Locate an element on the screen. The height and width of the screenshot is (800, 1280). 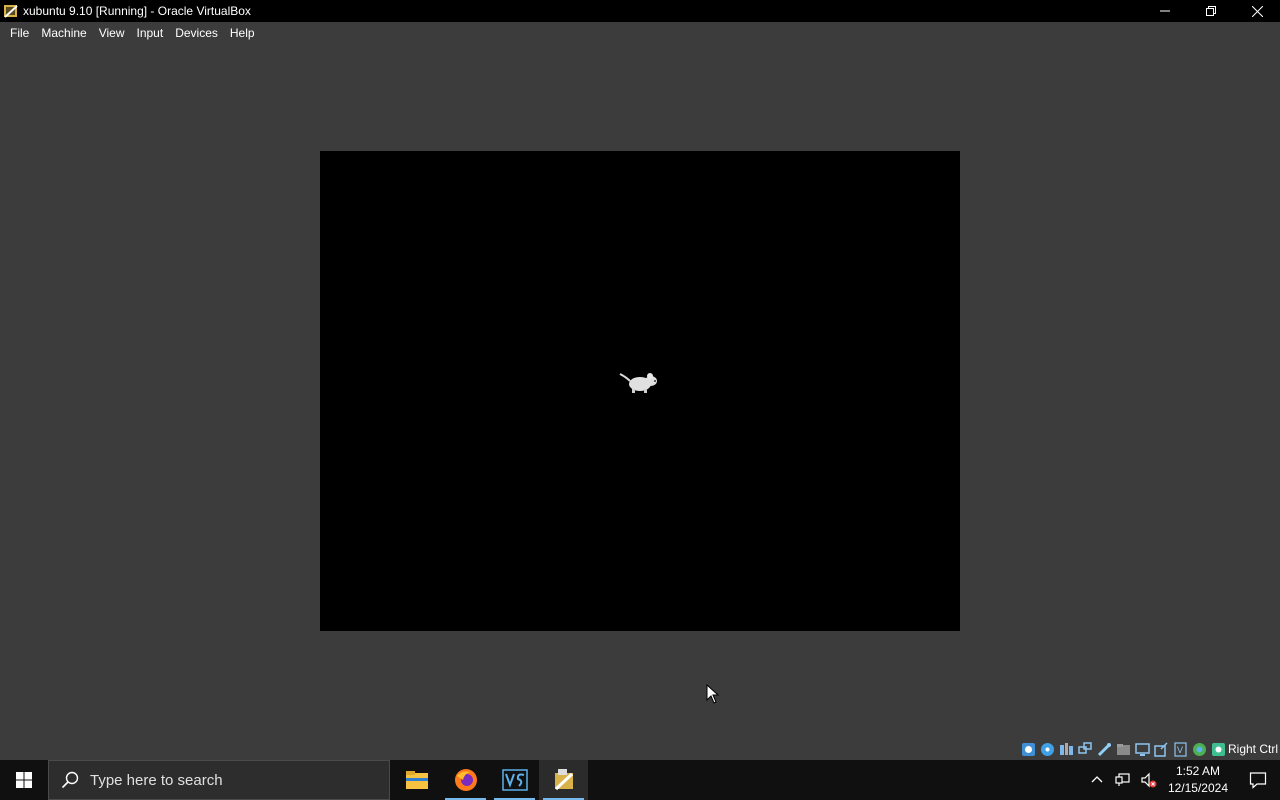
network-tray-icon is located at coordinates (1123, 780).